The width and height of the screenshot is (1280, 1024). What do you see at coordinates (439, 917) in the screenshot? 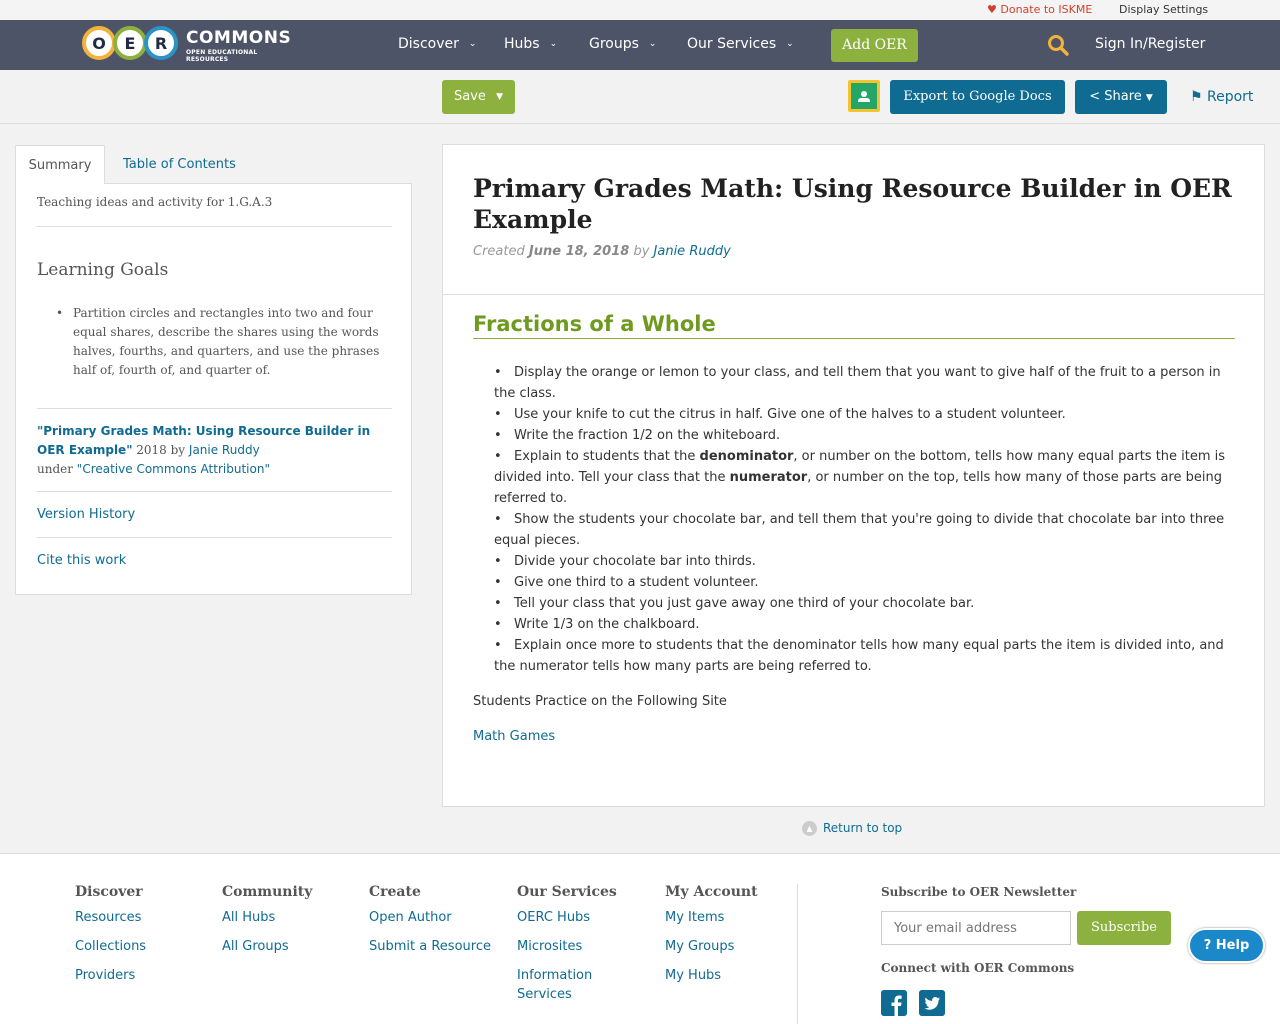
I see `footer-link-open-author: Open Author` at bounding box center [439, 917].